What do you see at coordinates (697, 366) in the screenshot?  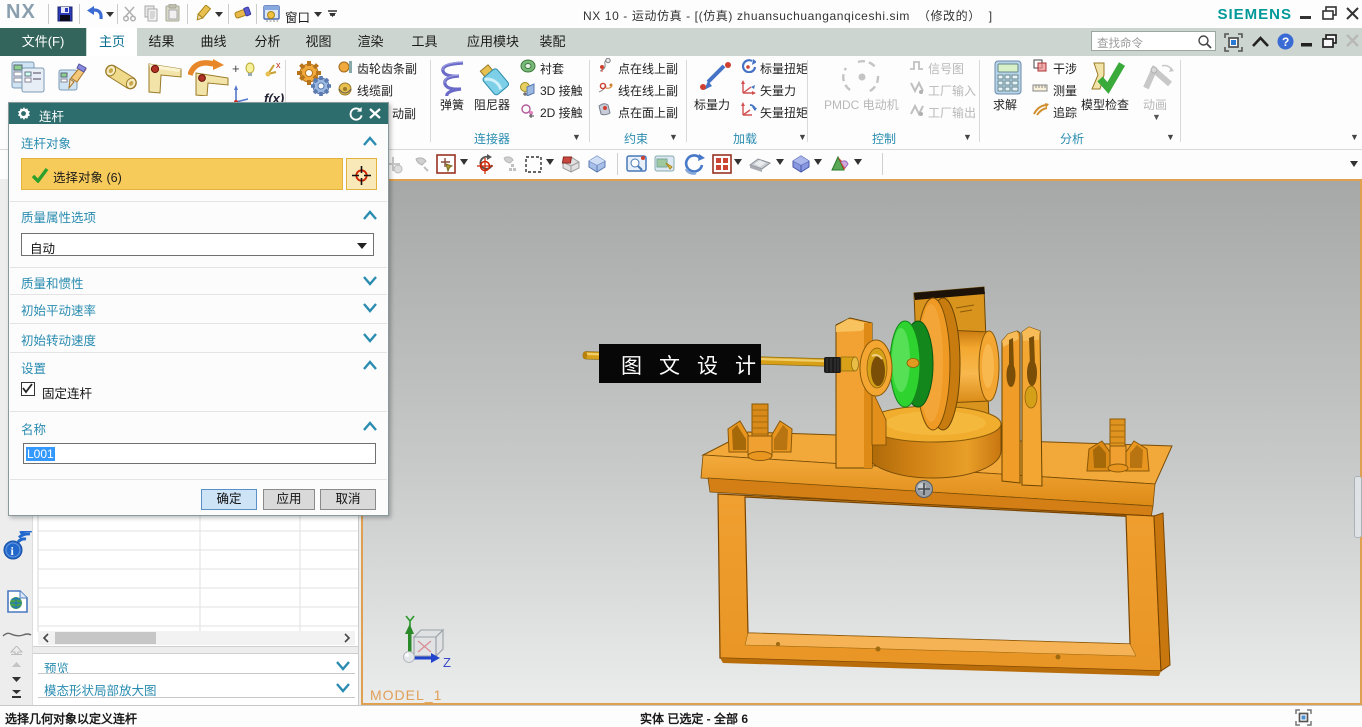 I see `svg-text: 图文设计` at bounding box center [697, 366].